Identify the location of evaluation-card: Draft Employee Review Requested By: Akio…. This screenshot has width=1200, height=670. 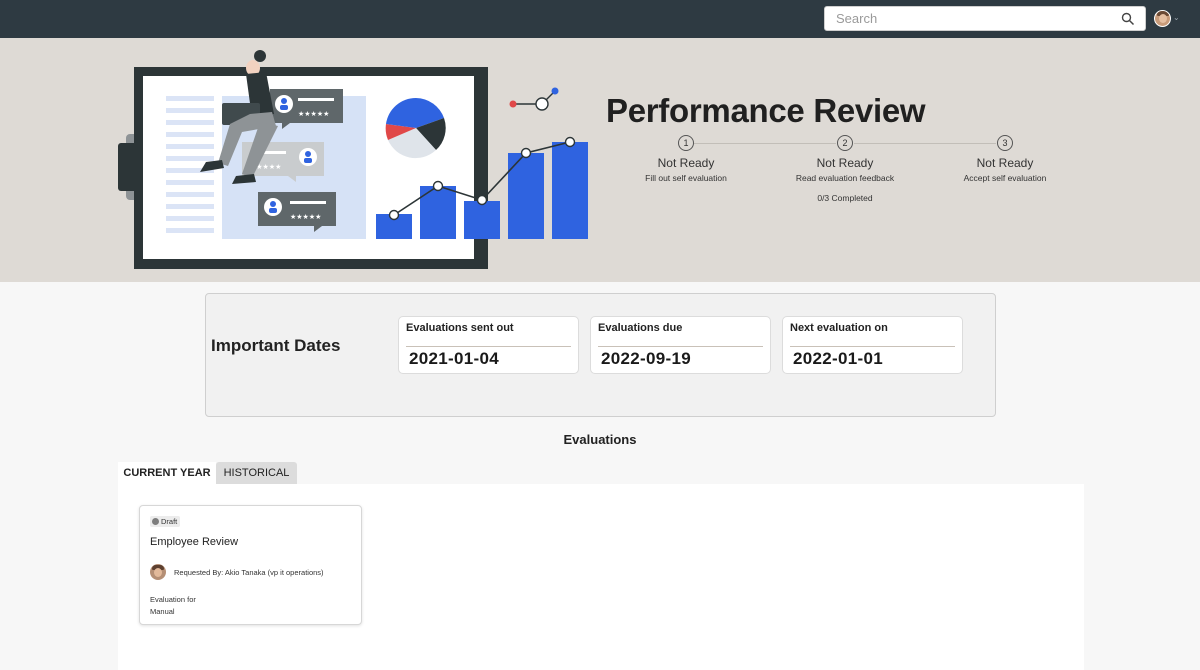
(250, 565).